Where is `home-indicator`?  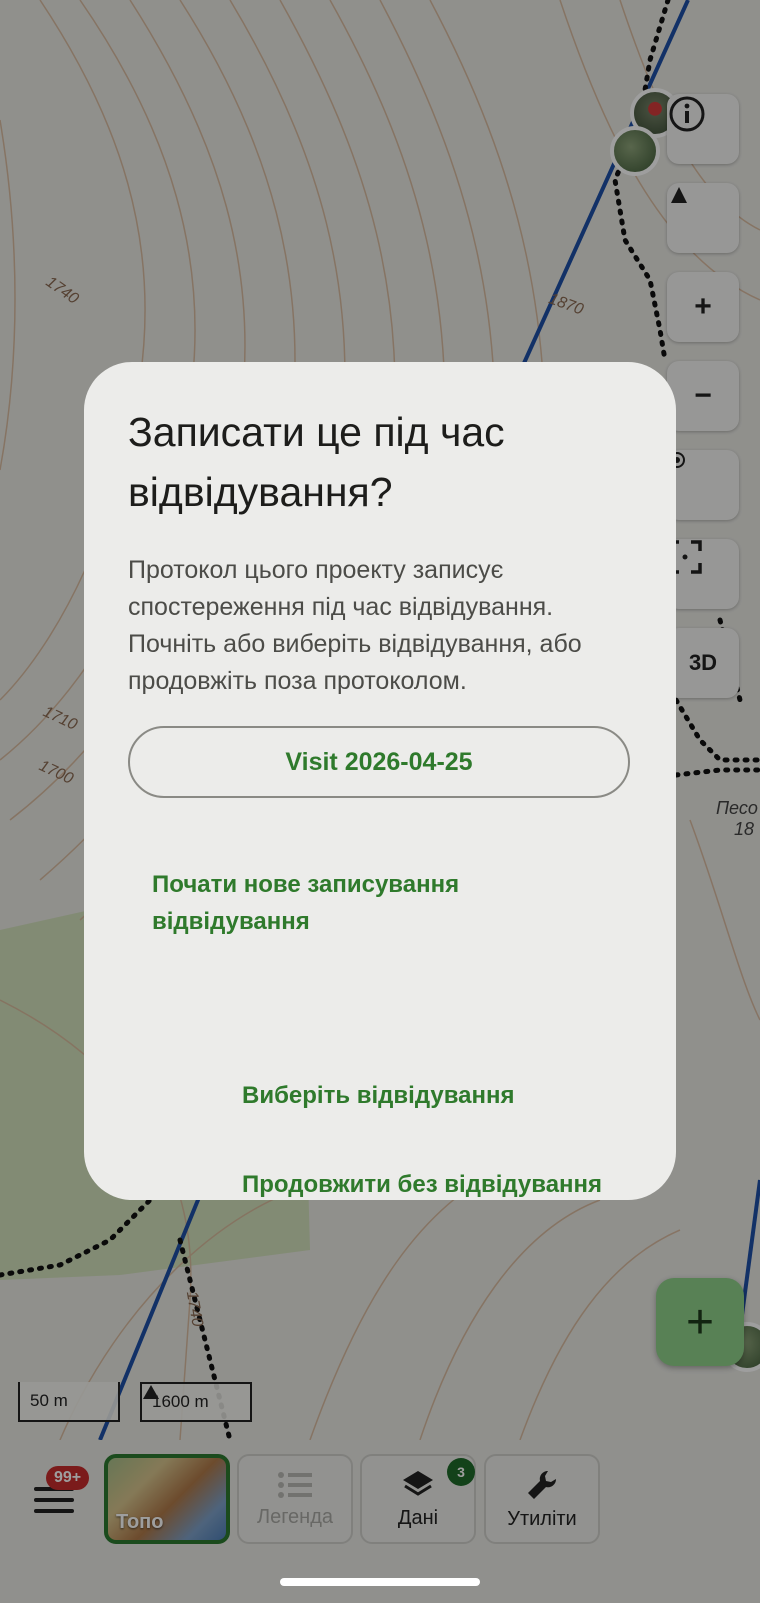
home-indicator is located at coordinates (380, 1582).